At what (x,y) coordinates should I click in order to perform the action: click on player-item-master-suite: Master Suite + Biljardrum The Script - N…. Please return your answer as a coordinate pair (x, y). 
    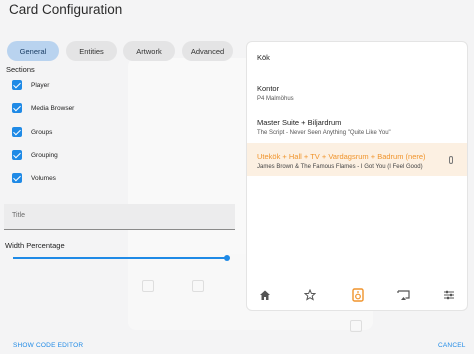
    Looking at the image, I should click on (357, 126).